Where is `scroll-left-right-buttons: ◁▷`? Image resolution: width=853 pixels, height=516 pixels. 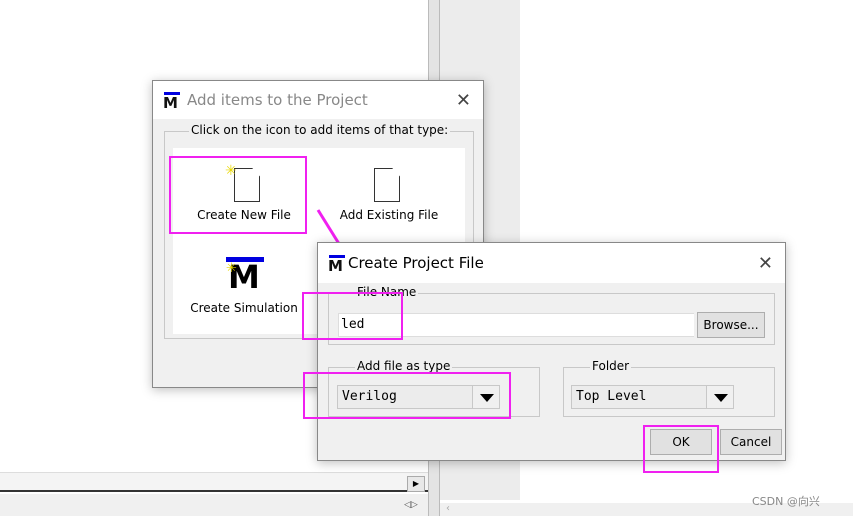 scroll-left-right-buttons: ◁▷ is located at coordinates (415, 508).